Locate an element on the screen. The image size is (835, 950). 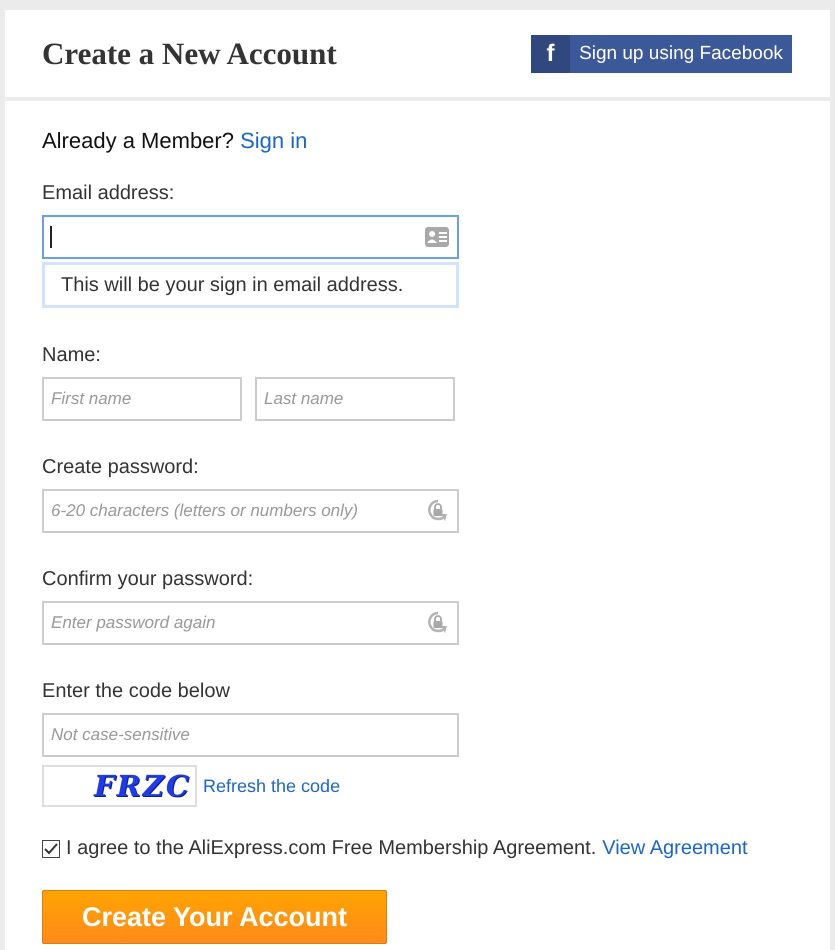
contact-card-icon is located at coordinates (437, 237).